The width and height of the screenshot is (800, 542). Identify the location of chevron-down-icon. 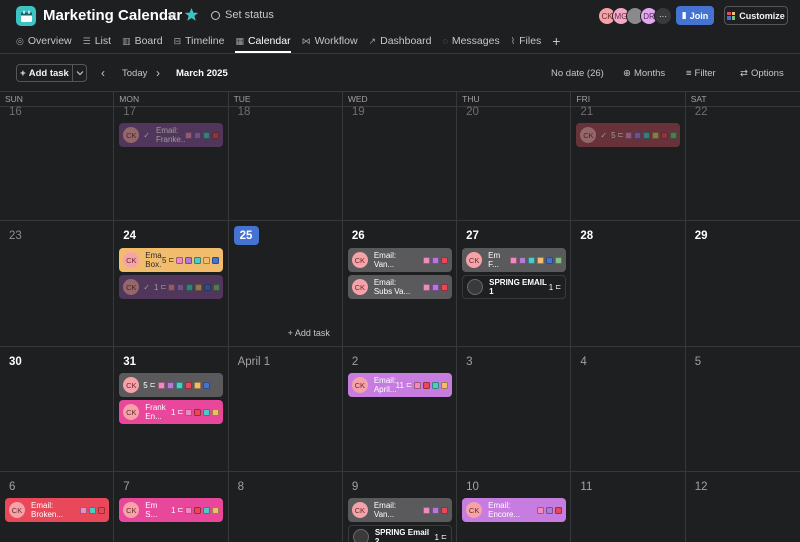
(172, 15).